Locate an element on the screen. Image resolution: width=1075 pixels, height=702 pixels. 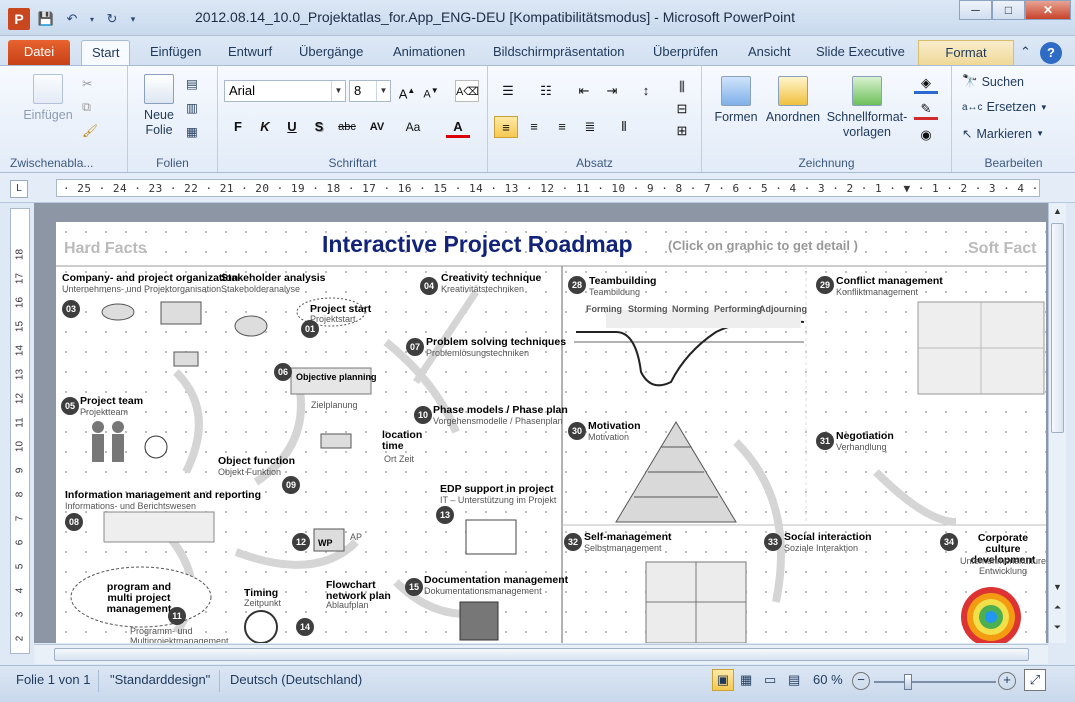
tab-selector-icon: L is located at coordinates (19, 189).